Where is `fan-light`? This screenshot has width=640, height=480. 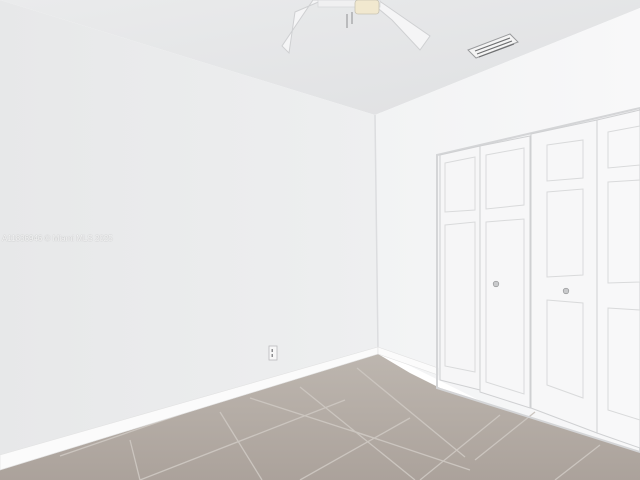
fan-light is located at coordinates (367, 7).